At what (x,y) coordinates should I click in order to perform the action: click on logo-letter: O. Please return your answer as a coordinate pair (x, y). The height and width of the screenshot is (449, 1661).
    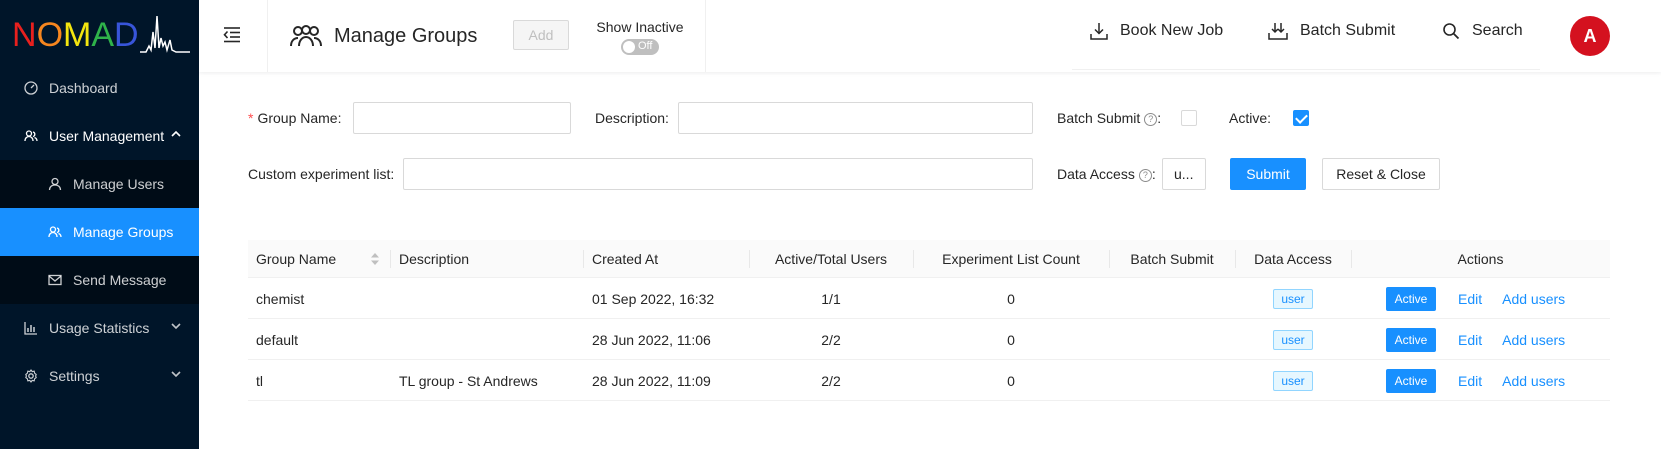
    Looking at the image, I should click on (50, 35).